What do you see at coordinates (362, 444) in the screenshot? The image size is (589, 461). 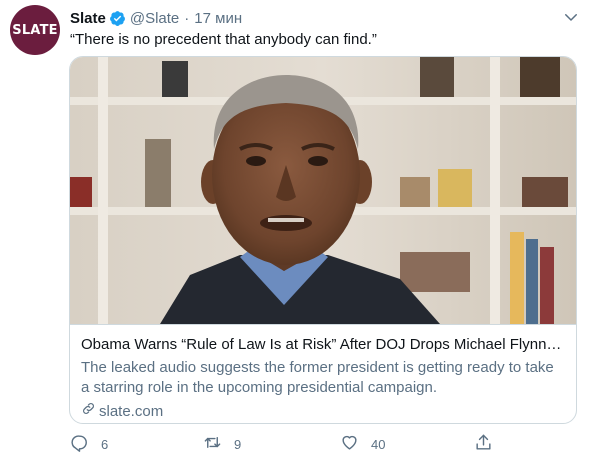 I see `like-button: 40` at bounding box center [362, 444].